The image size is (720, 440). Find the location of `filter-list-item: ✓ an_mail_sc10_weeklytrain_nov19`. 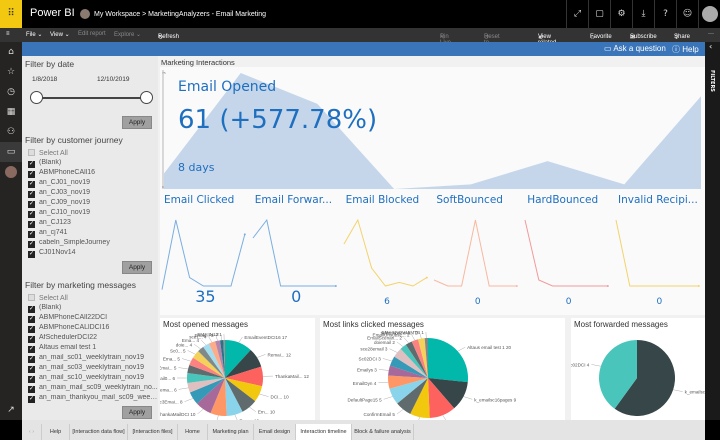

filter-list-item: ✓ an_mail_sc10_weeklytrain_nov19 is located at coordinates (93, 378).